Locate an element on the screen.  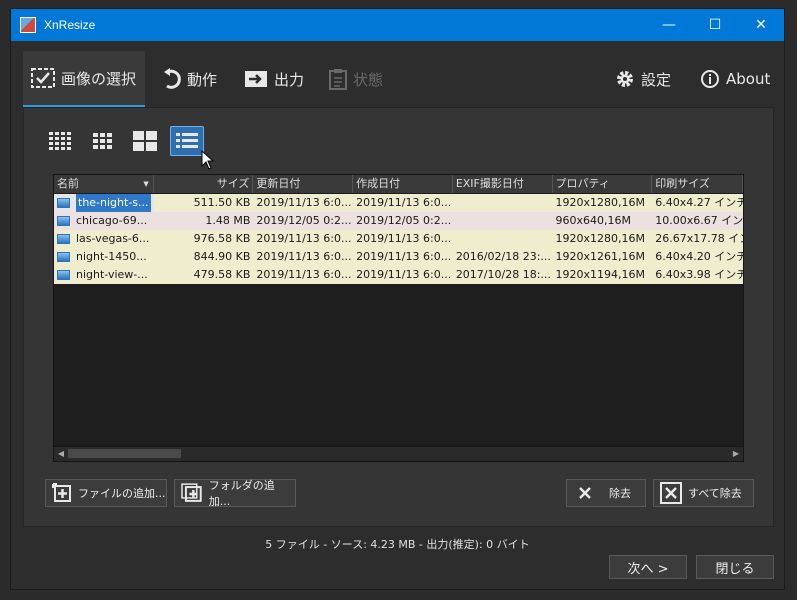
view-medium-thumbs-button is located at coordinates (103, 141).